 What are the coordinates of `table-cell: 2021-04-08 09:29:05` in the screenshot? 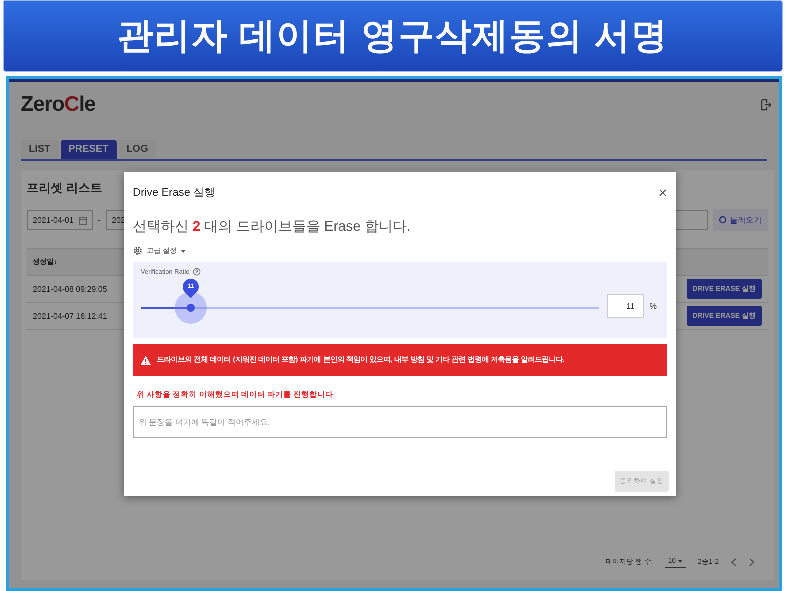 It's located at (70, 289).